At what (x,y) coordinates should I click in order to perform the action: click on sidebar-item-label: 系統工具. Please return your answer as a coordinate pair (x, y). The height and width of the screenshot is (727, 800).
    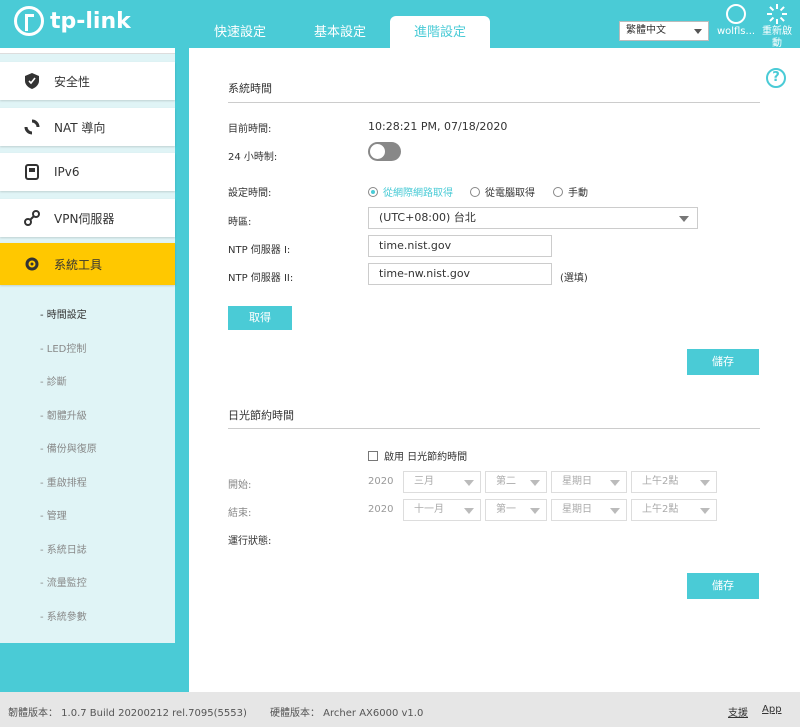
    Looking at the image, I should click on (78, 264).